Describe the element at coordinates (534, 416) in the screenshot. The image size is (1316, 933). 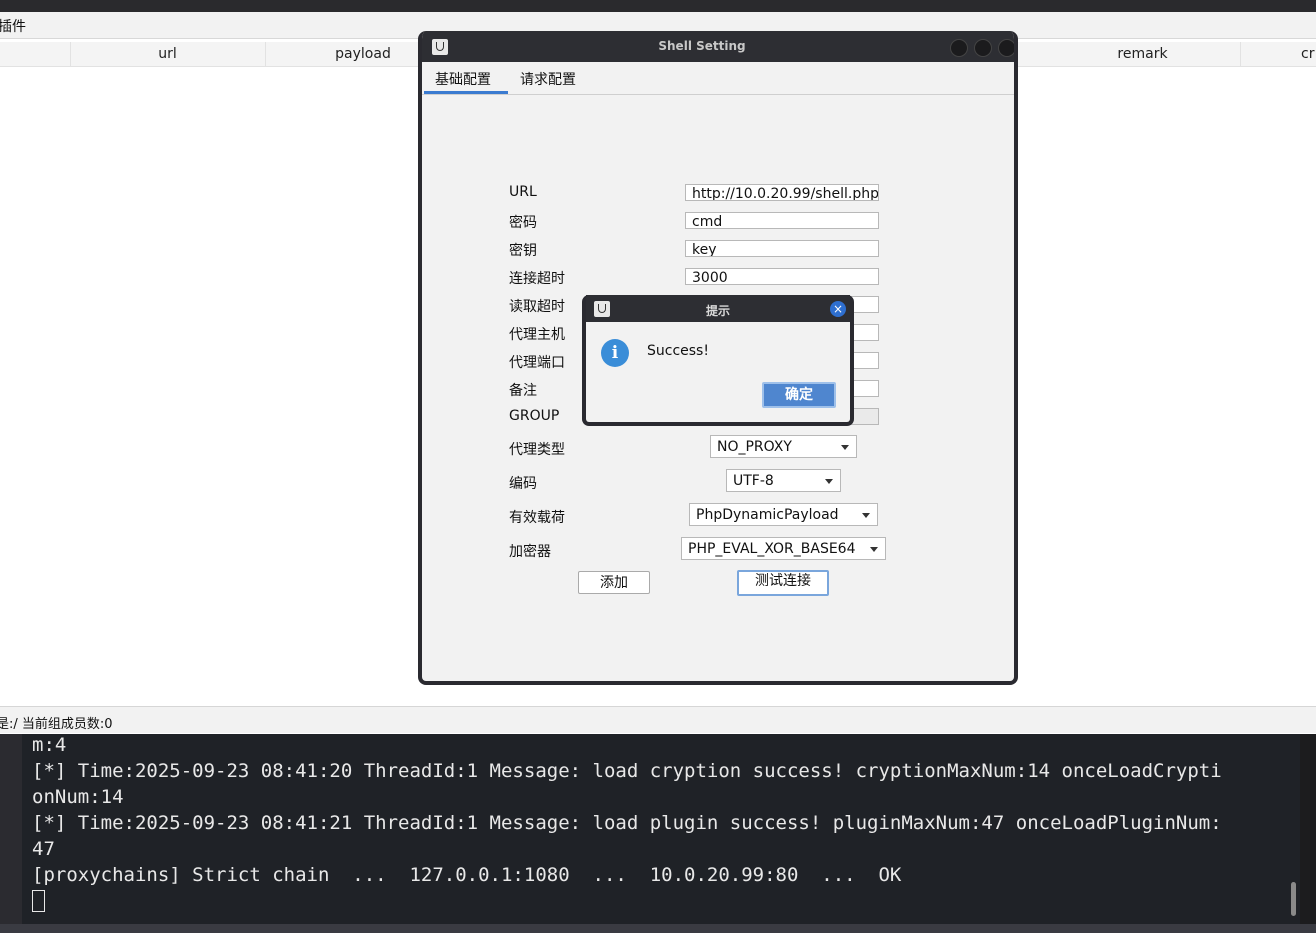
I see `label-group: GROUP` at that location.